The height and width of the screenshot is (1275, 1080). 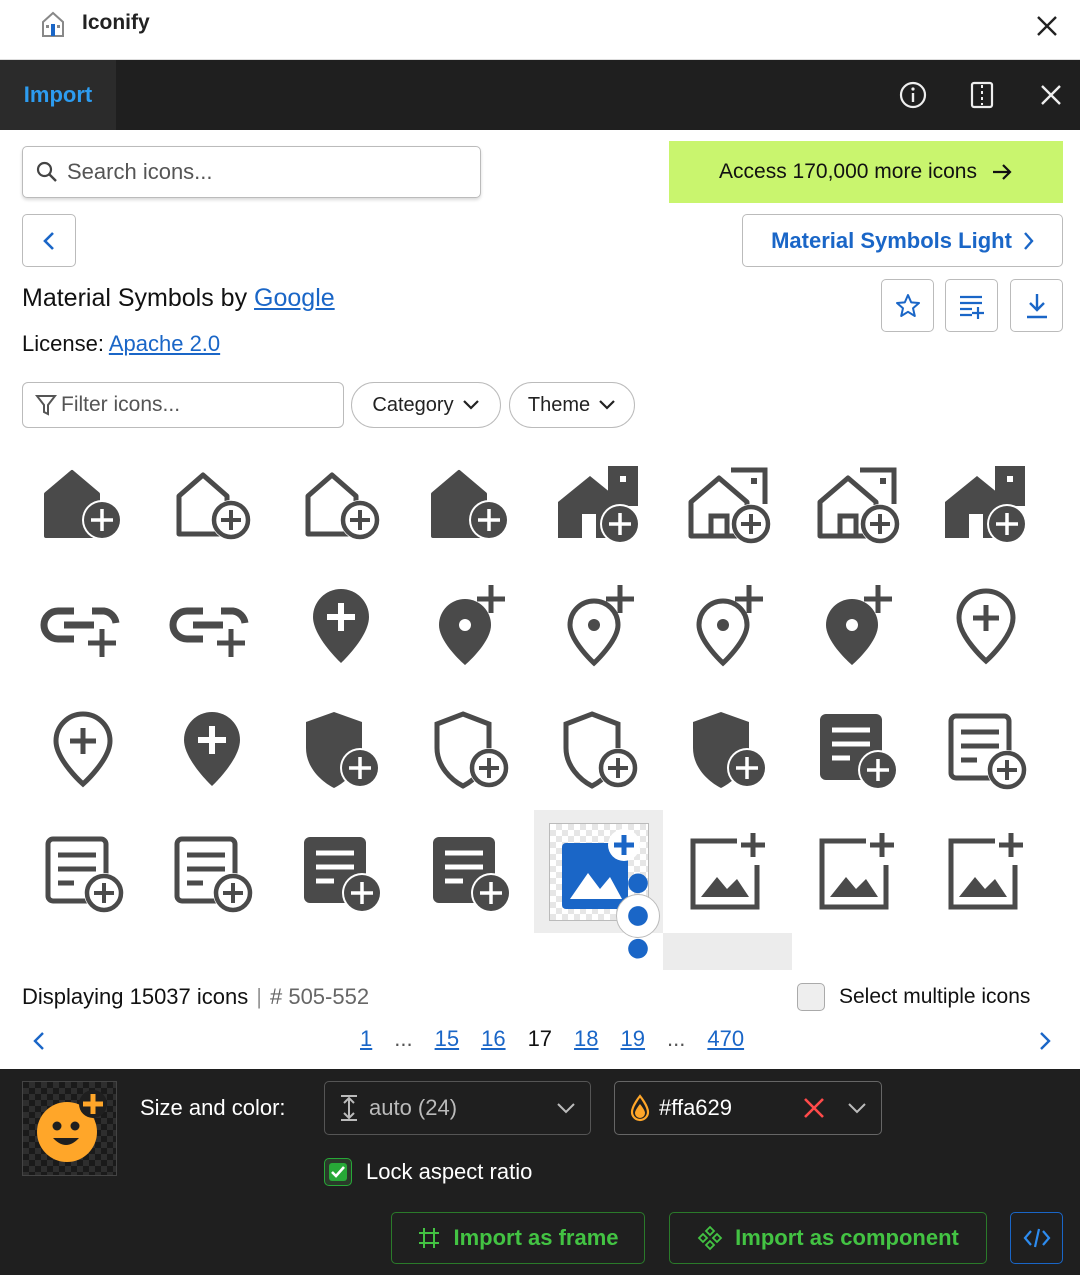 I want to click on prev-page-icon, so click(x=39, y=1041).